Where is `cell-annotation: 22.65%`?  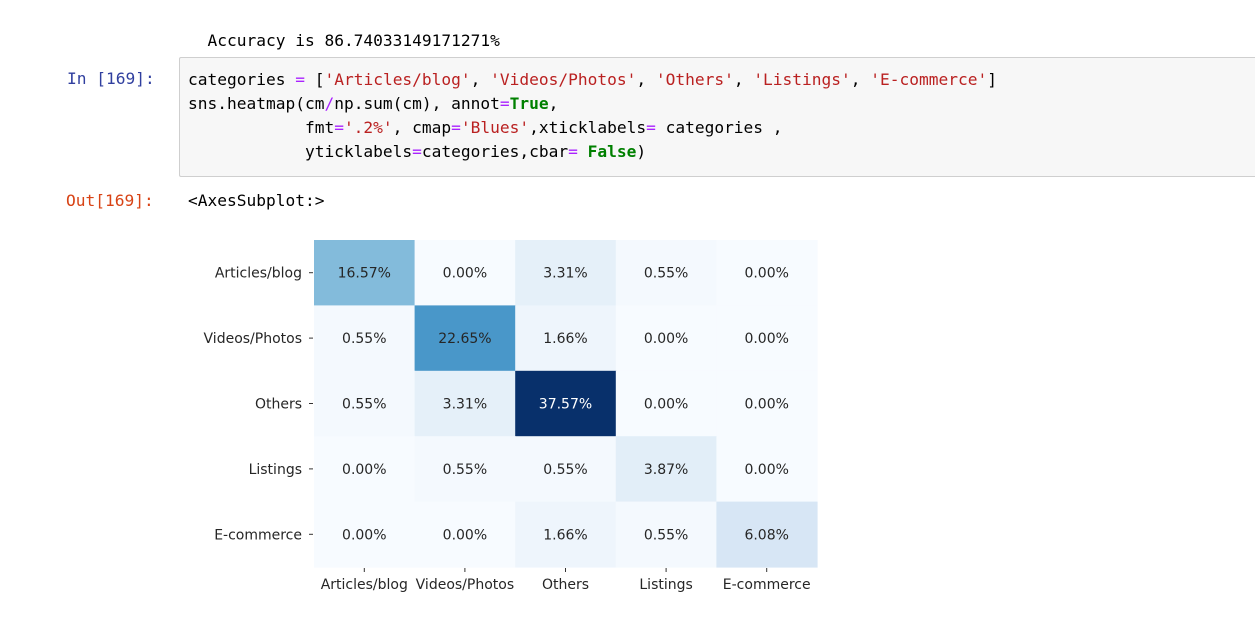 cell-annotation: 22.65% is located at coordinates (464, 339).